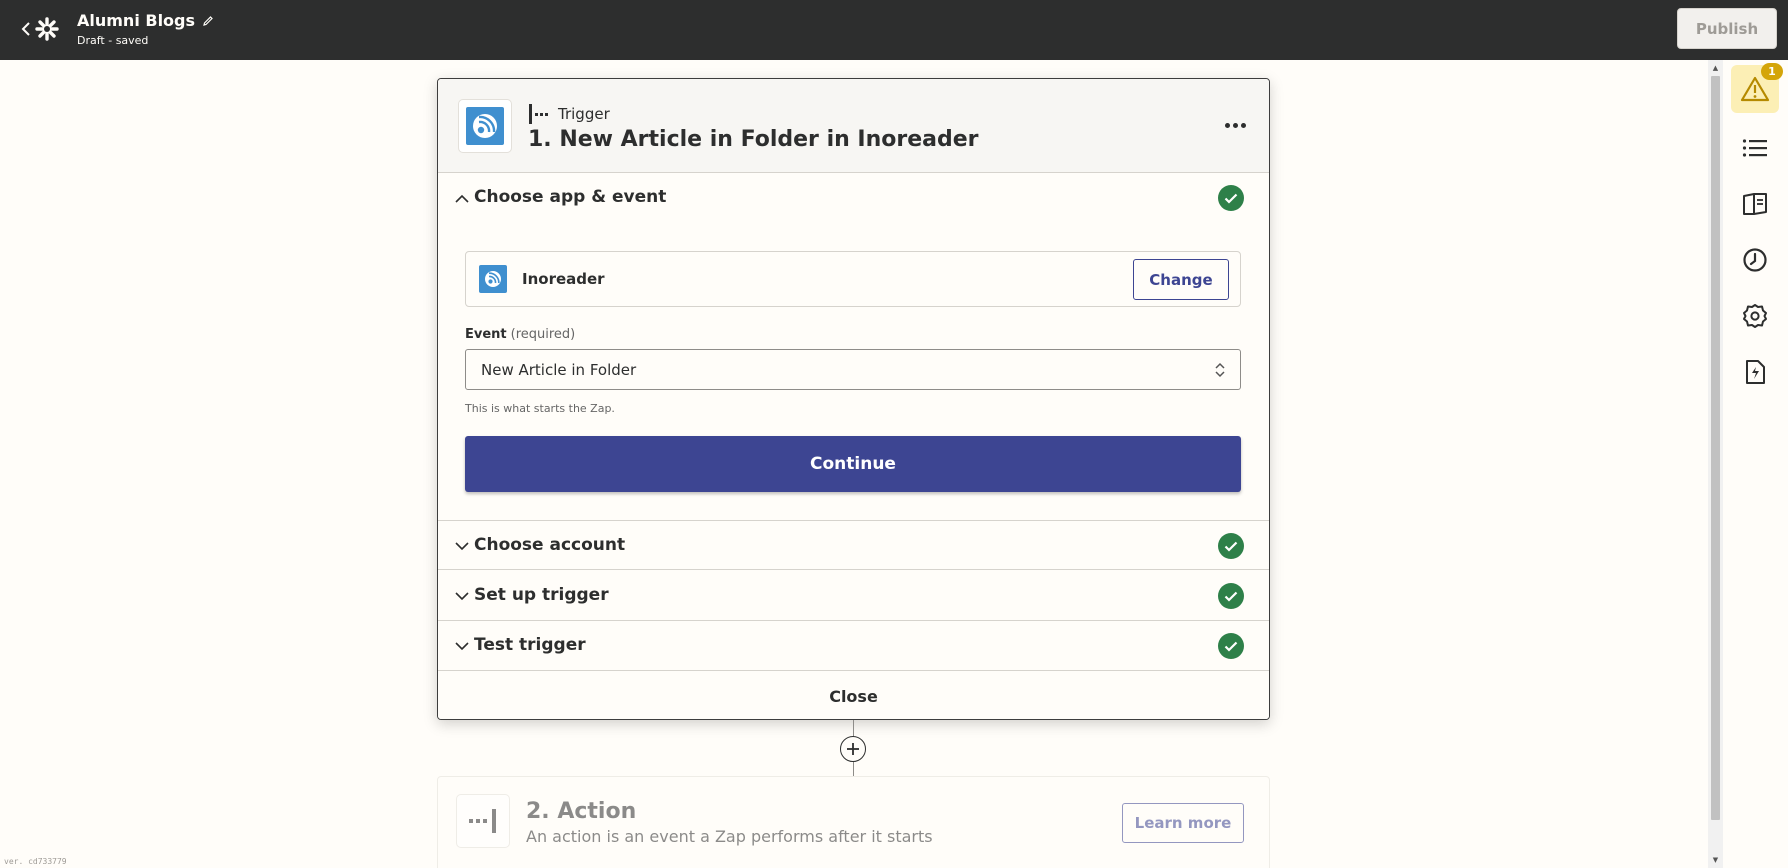 The width and height of the screenshot is (1788, 868). I want to click on more-options-icon, so click(1235, 125).